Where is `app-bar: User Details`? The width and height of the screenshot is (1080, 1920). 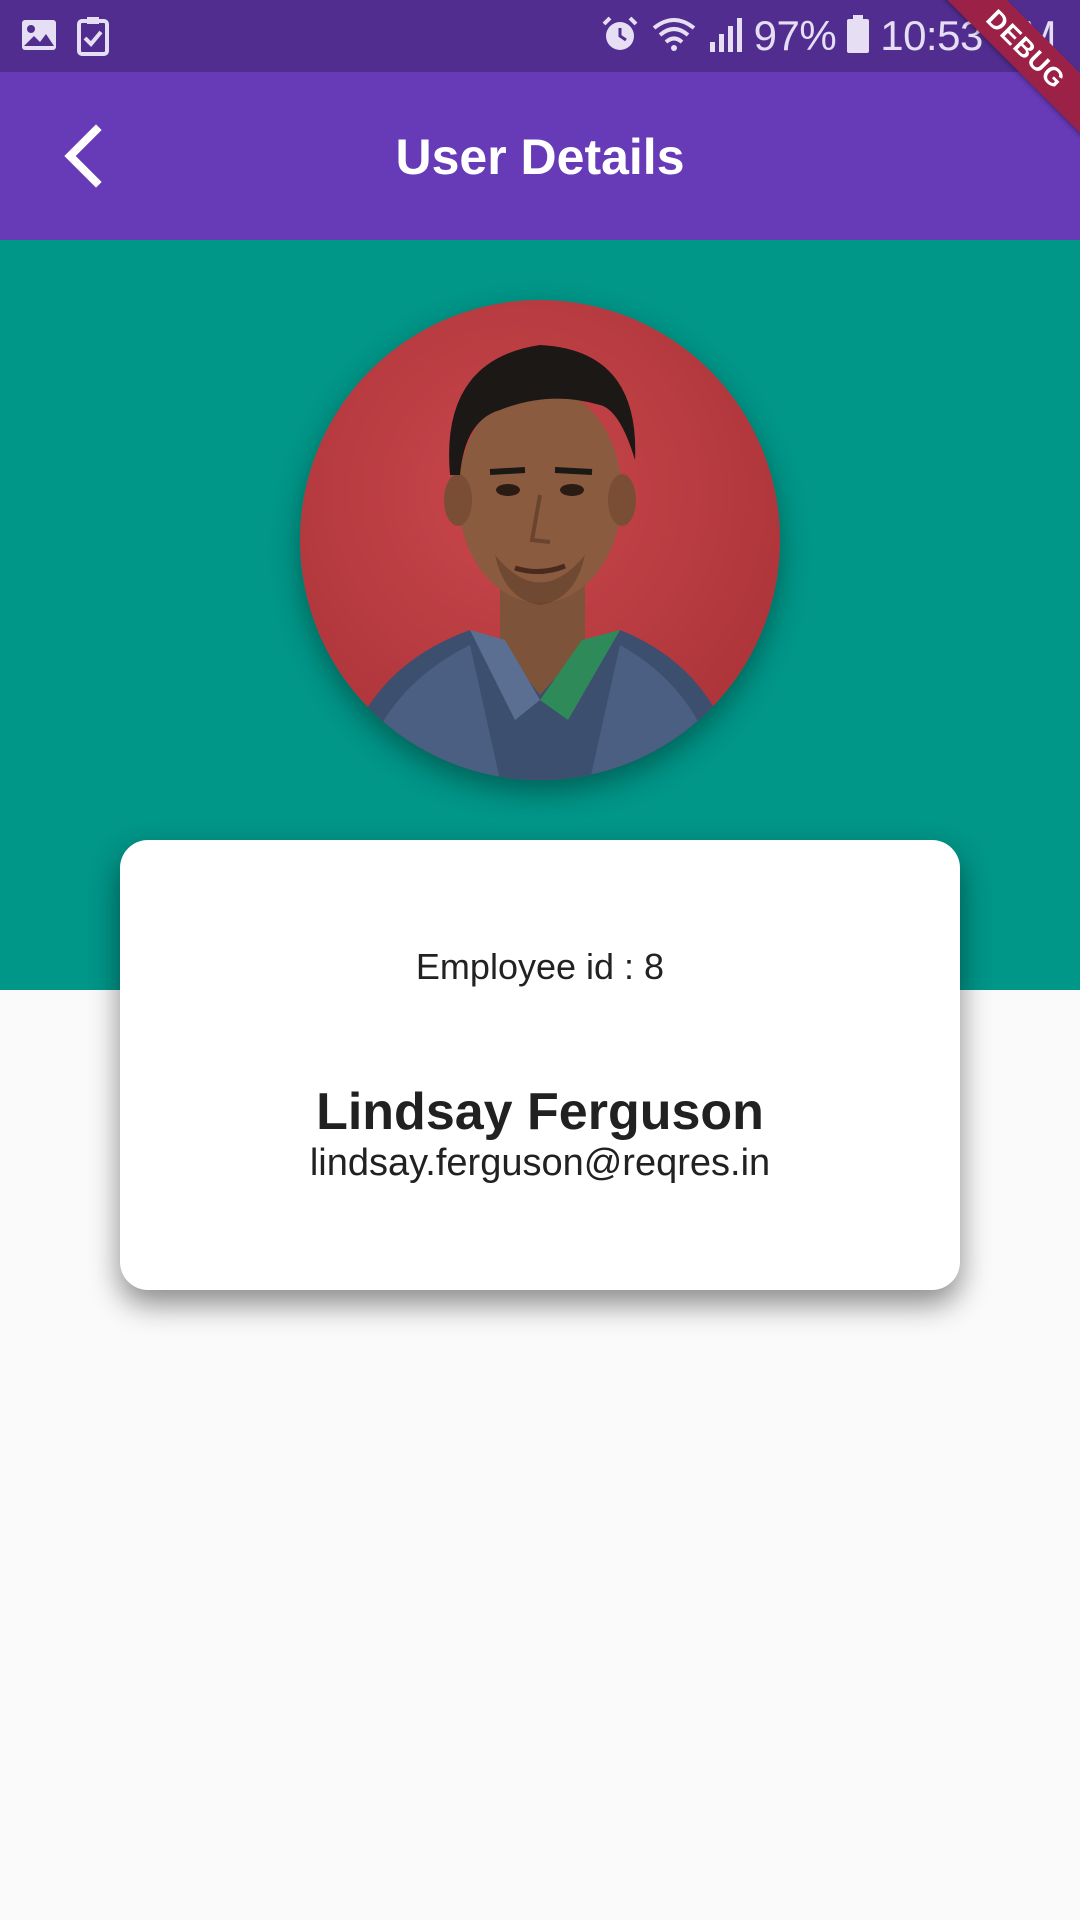
app-bar: User Details is located at coordinates (540, 156).